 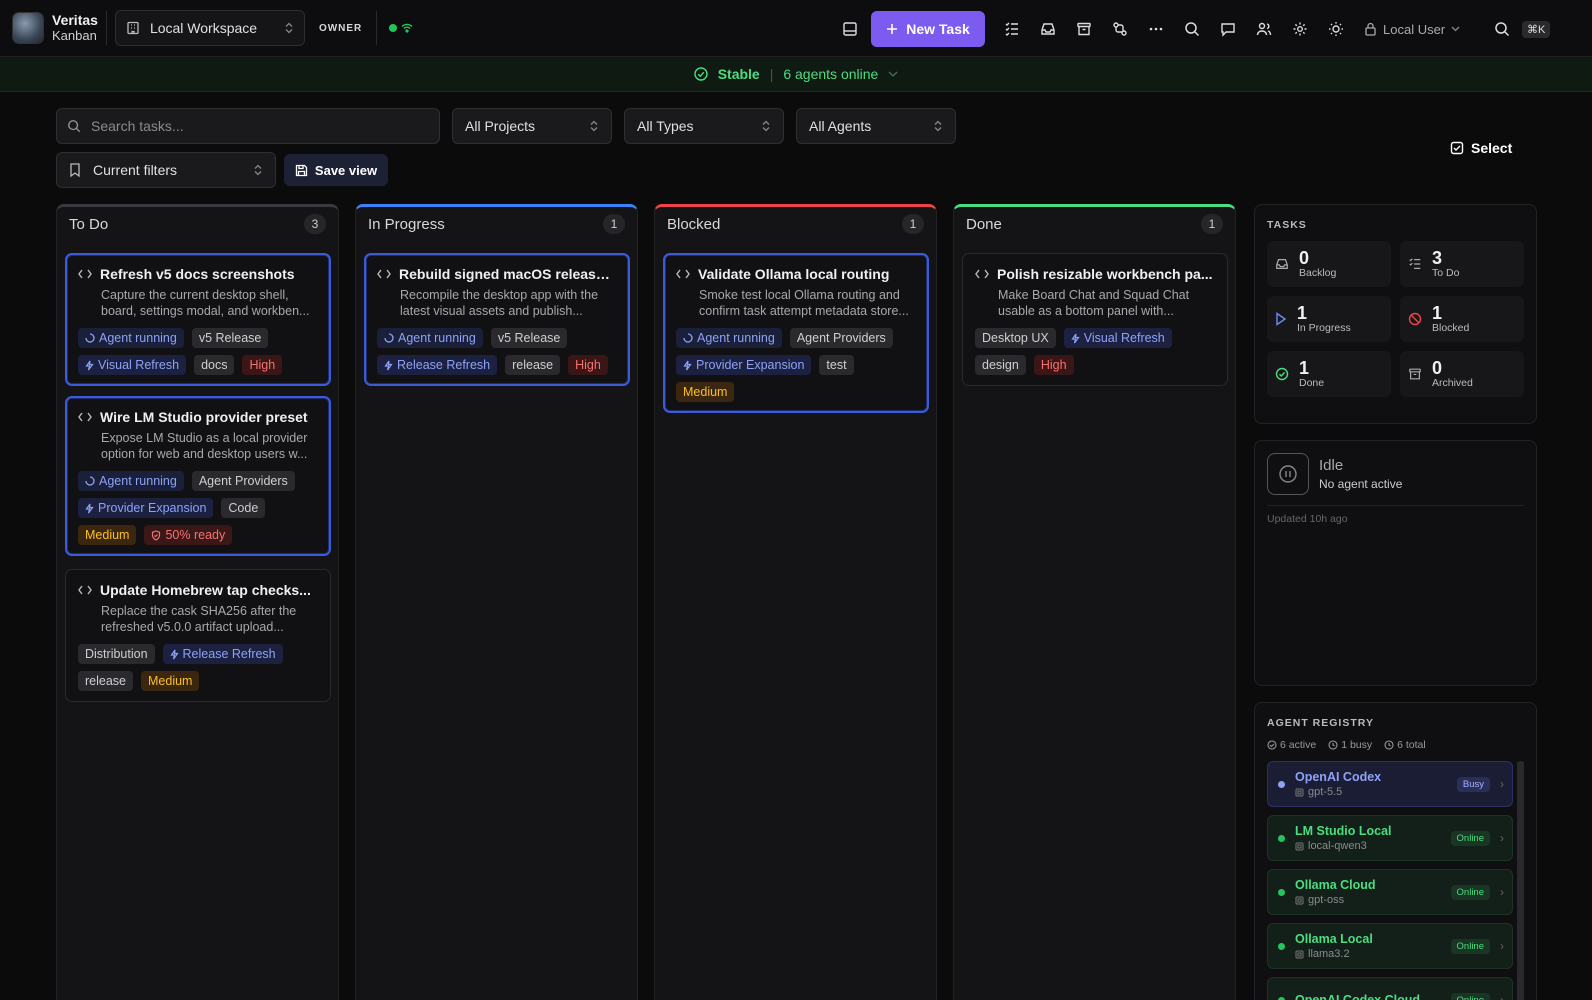 I want to click on registry-scrollbar, so click(x=1520, y=880).